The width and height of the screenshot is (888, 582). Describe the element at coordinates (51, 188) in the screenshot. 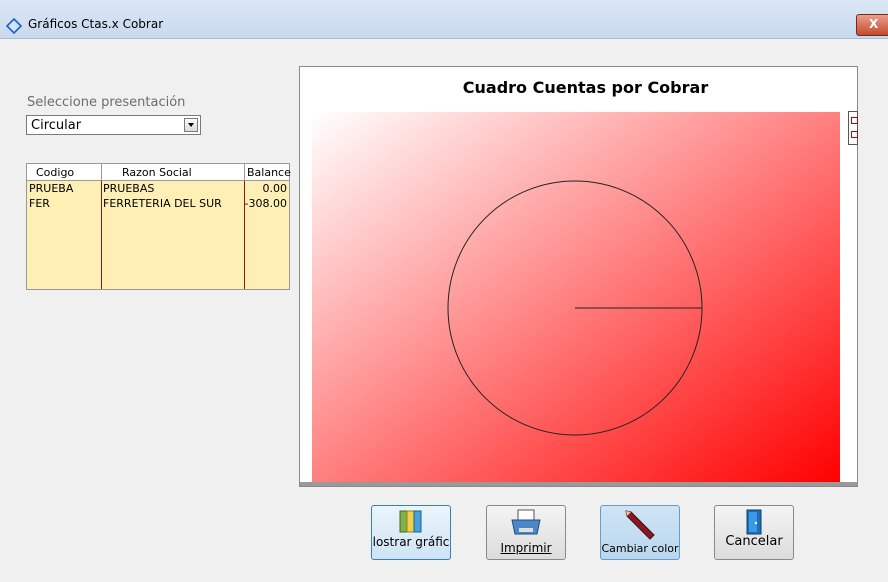

I see `cell-codigo: PRUEBA` at that location.